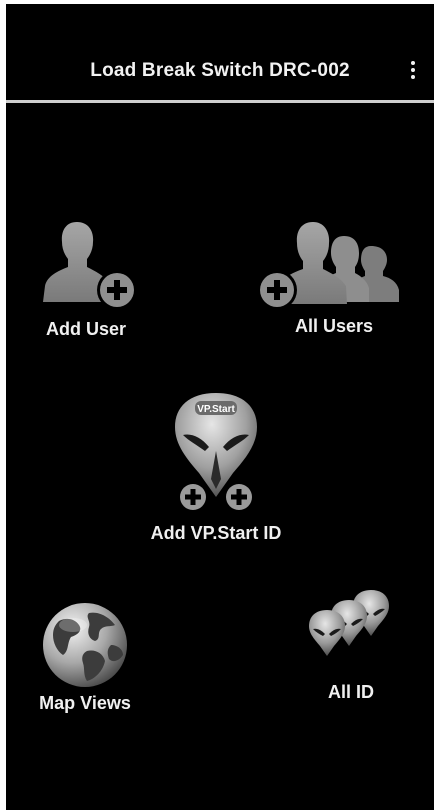 The image size is (434, 810). I want to click on add-user-tile: Add User, so click(86, 277).